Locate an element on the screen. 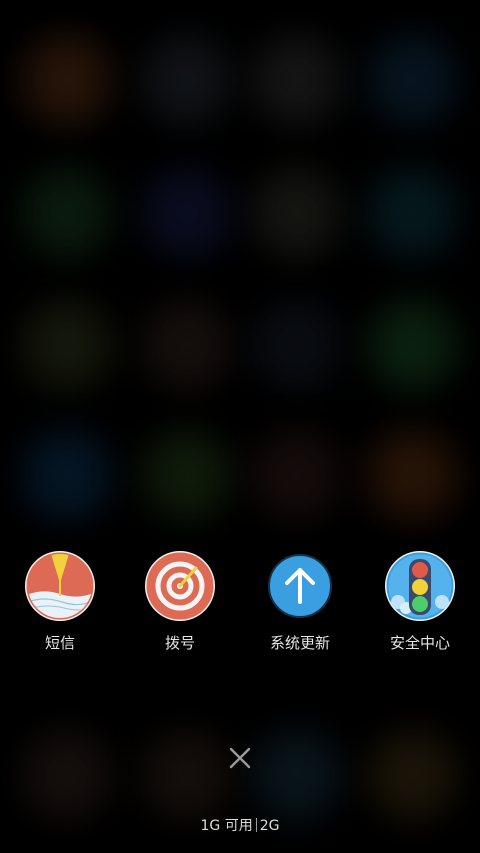 This screenshot has width=480, height=853. recent-app-security-center: 安全中心 is located at coordinates (420, 603).